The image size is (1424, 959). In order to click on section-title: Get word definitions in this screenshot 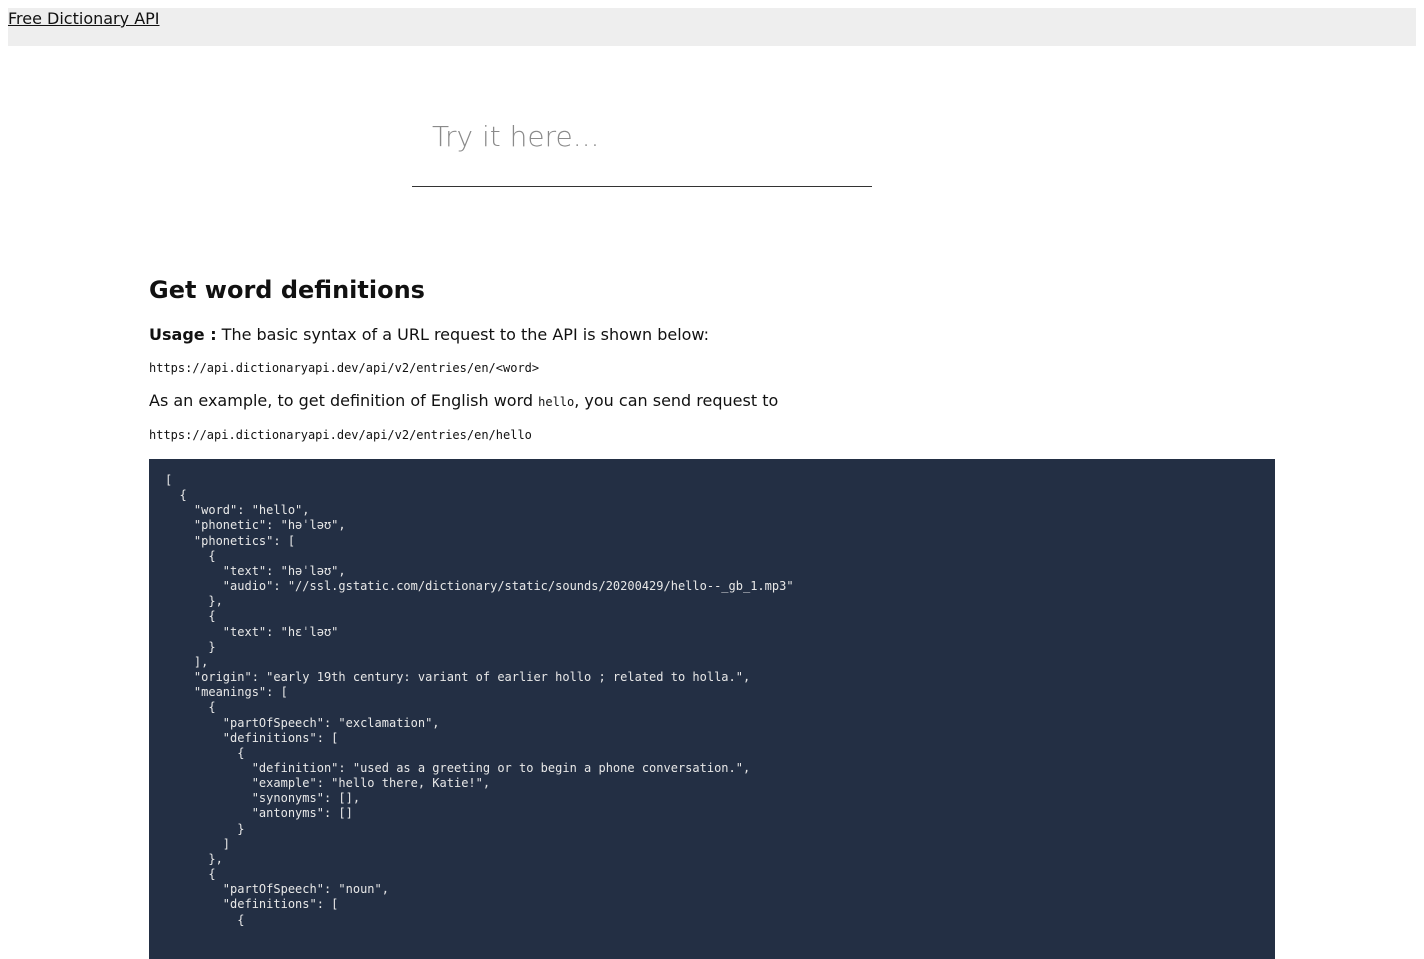, I will do `click(287, 290)`.